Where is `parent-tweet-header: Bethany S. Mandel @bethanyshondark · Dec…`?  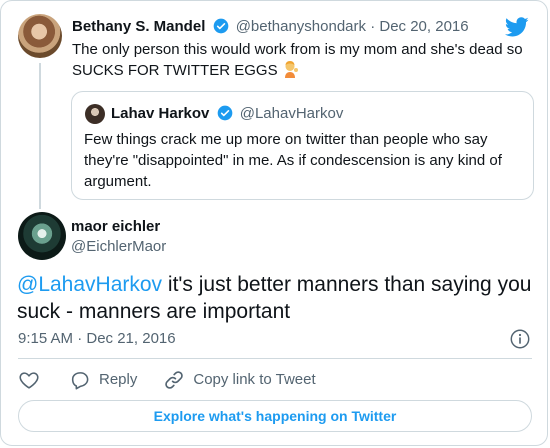 parent-tweet-header: Bethany S. Mandel @bethanyshondark · Dec… is located at coordinates (270, 27).